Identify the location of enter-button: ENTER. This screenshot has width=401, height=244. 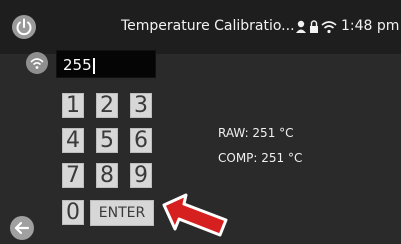
(122, 213).